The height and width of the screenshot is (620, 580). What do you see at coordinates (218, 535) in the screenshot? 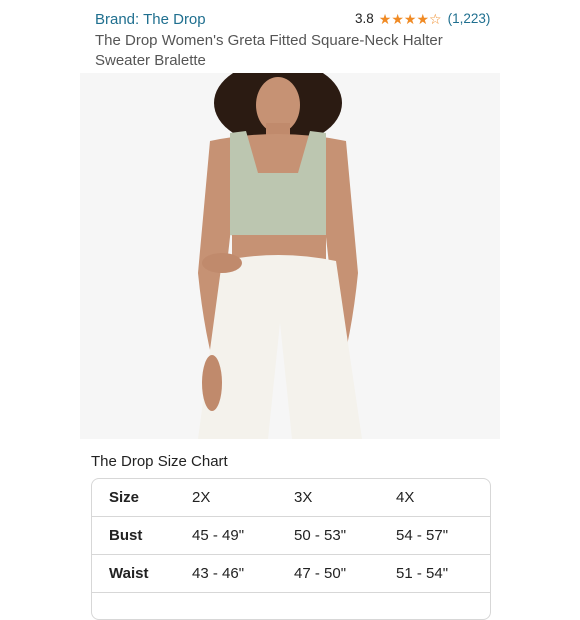
I see `table-cell: 45 - 49"` at bounding box center [218, 535].